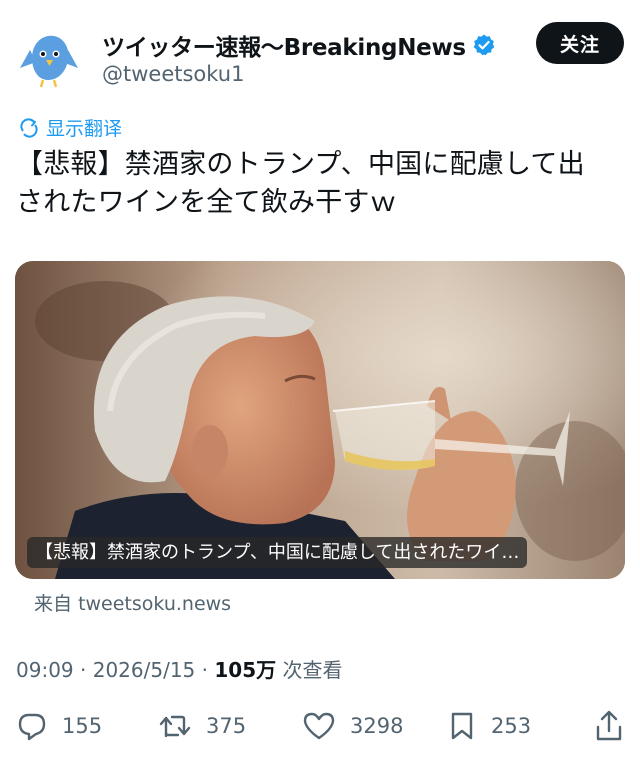 The height and width of the screenshot is (772, 640). I want to click on tweet-header: ツイッター速報〜BreakingNews @tweetsoku1 关注, so click(320, 57).